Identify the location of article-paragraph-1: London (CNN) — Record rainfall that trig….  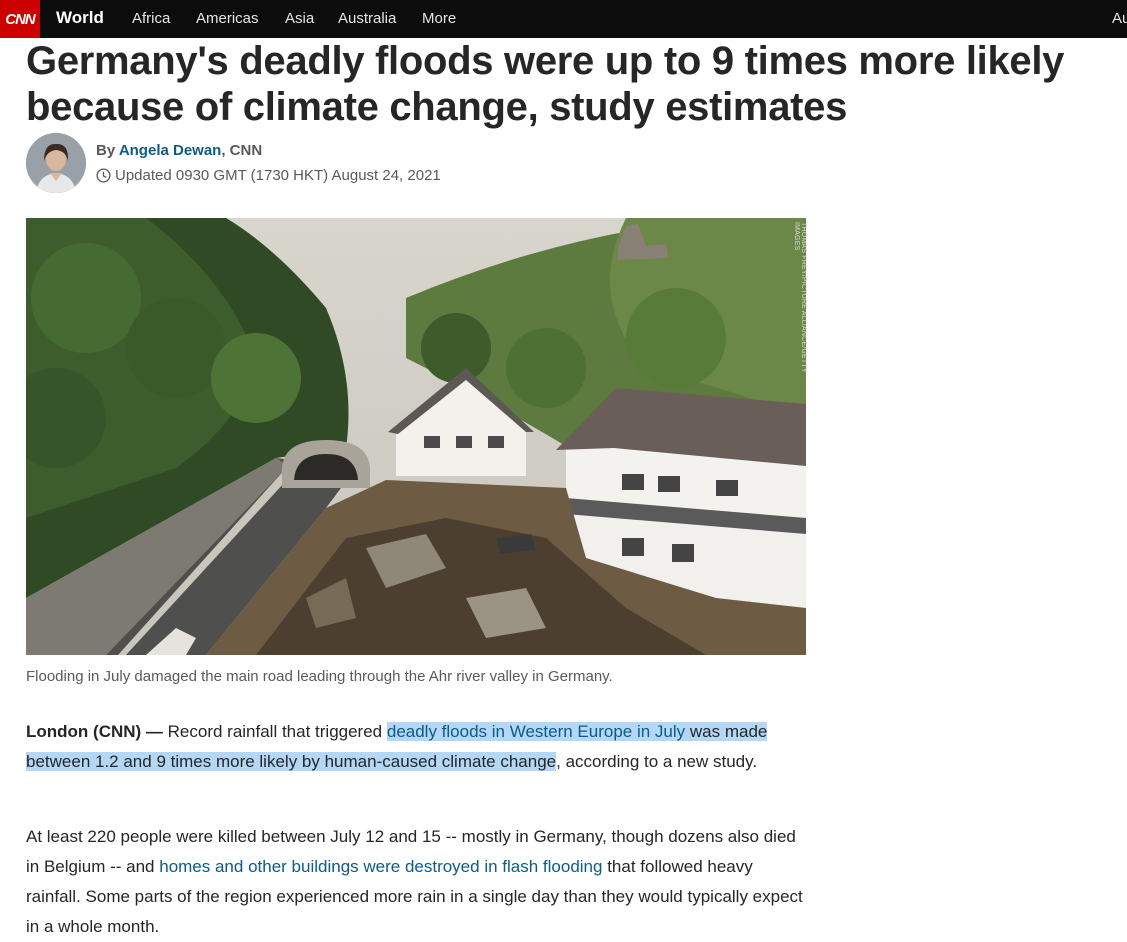
(416, 747).